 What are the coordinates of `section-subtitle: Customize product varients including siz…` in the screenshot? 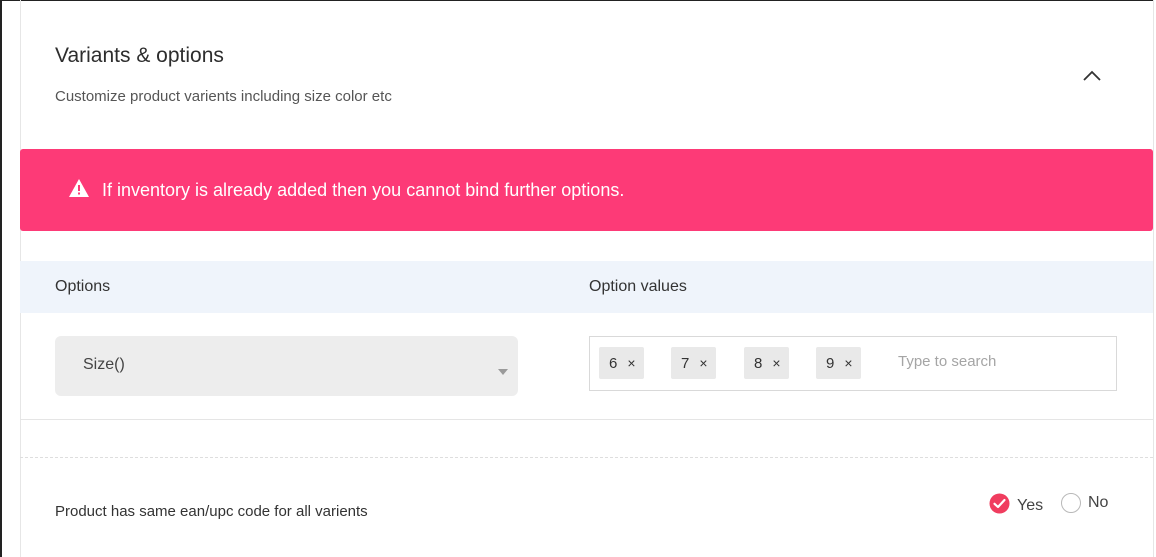 It's located at (223, 96).